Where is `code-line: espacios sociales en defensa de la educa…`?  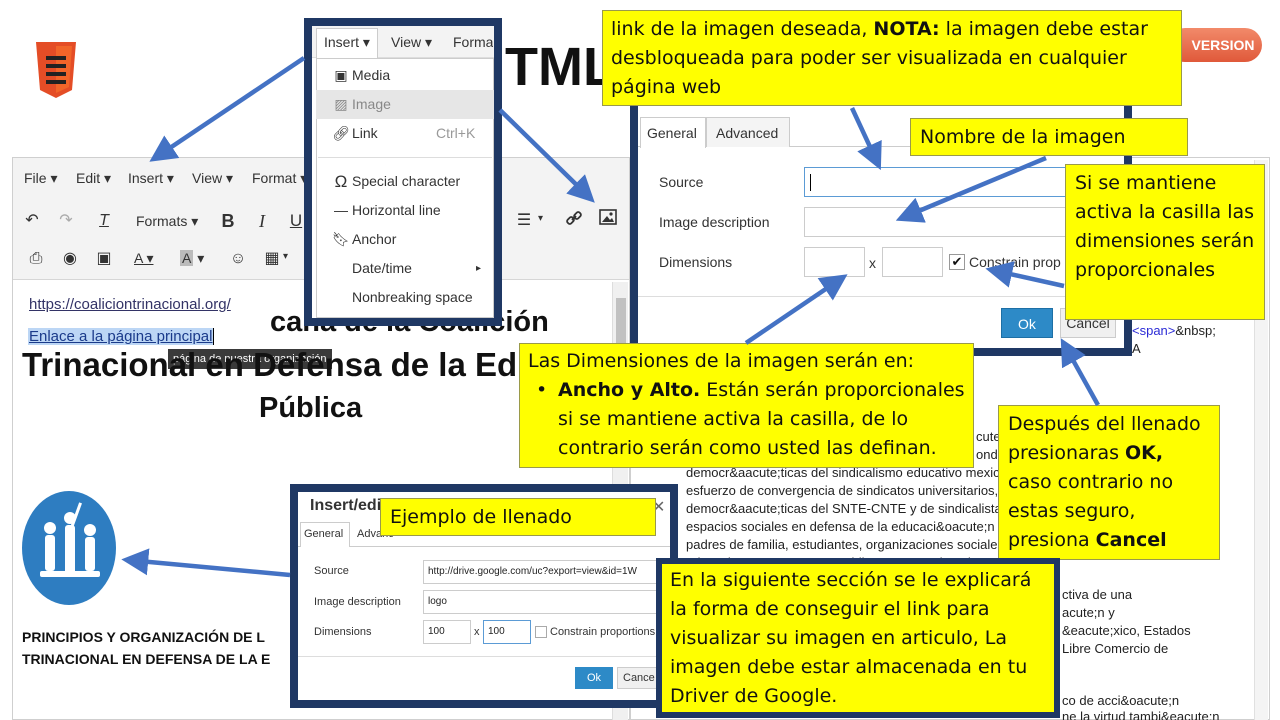 code-line: espacios sociales en defensa de la educa… is located at coordinates (842, 526).